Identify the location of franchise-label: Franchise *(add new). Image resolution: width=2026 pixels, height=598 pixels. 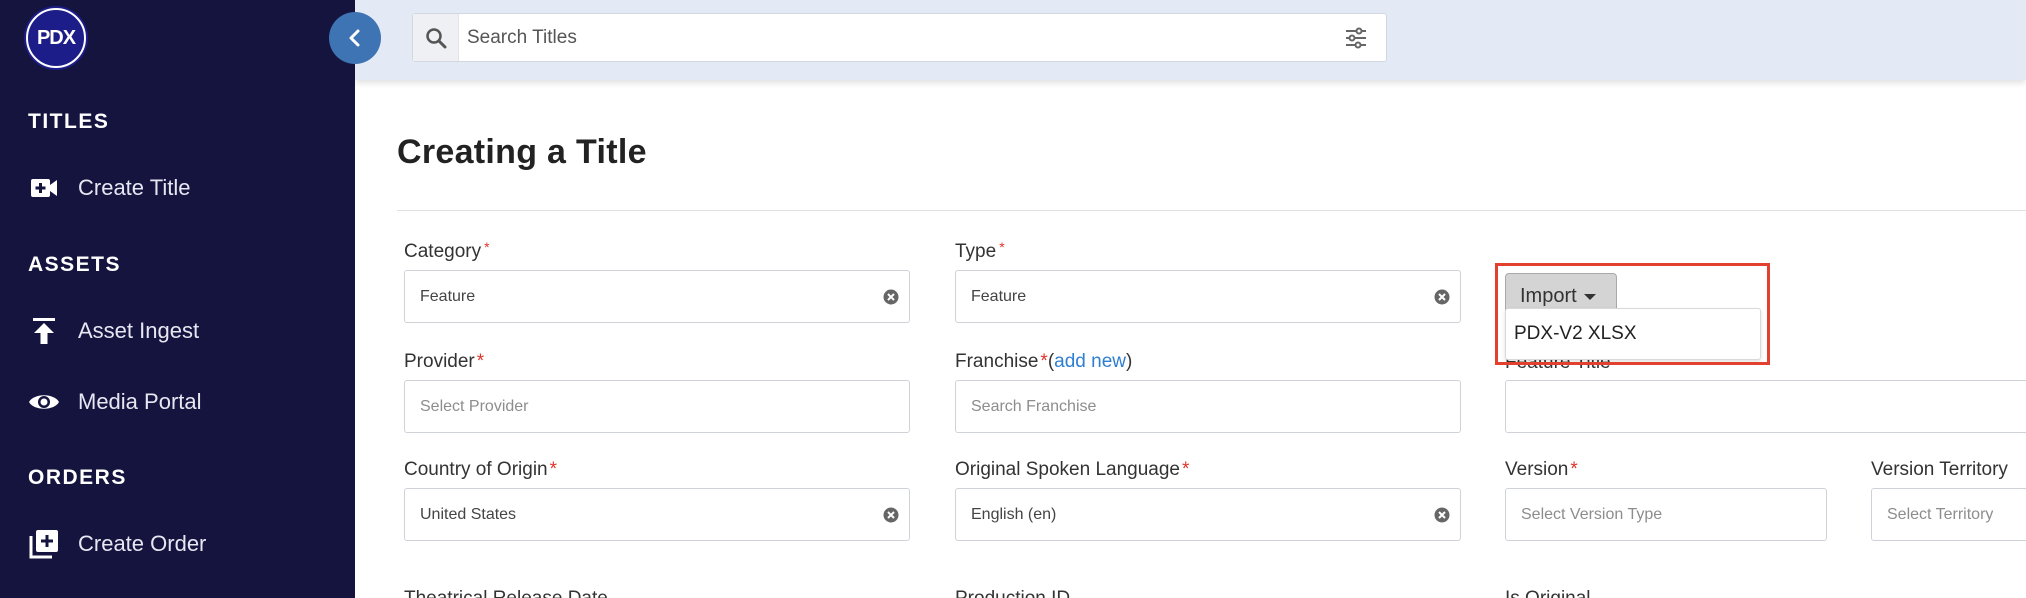
(1044, 361).